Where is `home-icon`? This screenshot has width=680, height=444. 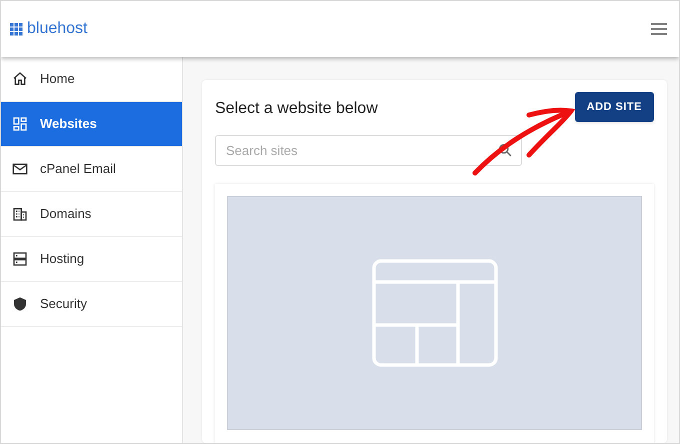 home-icon is located at coordinates (20, 79).